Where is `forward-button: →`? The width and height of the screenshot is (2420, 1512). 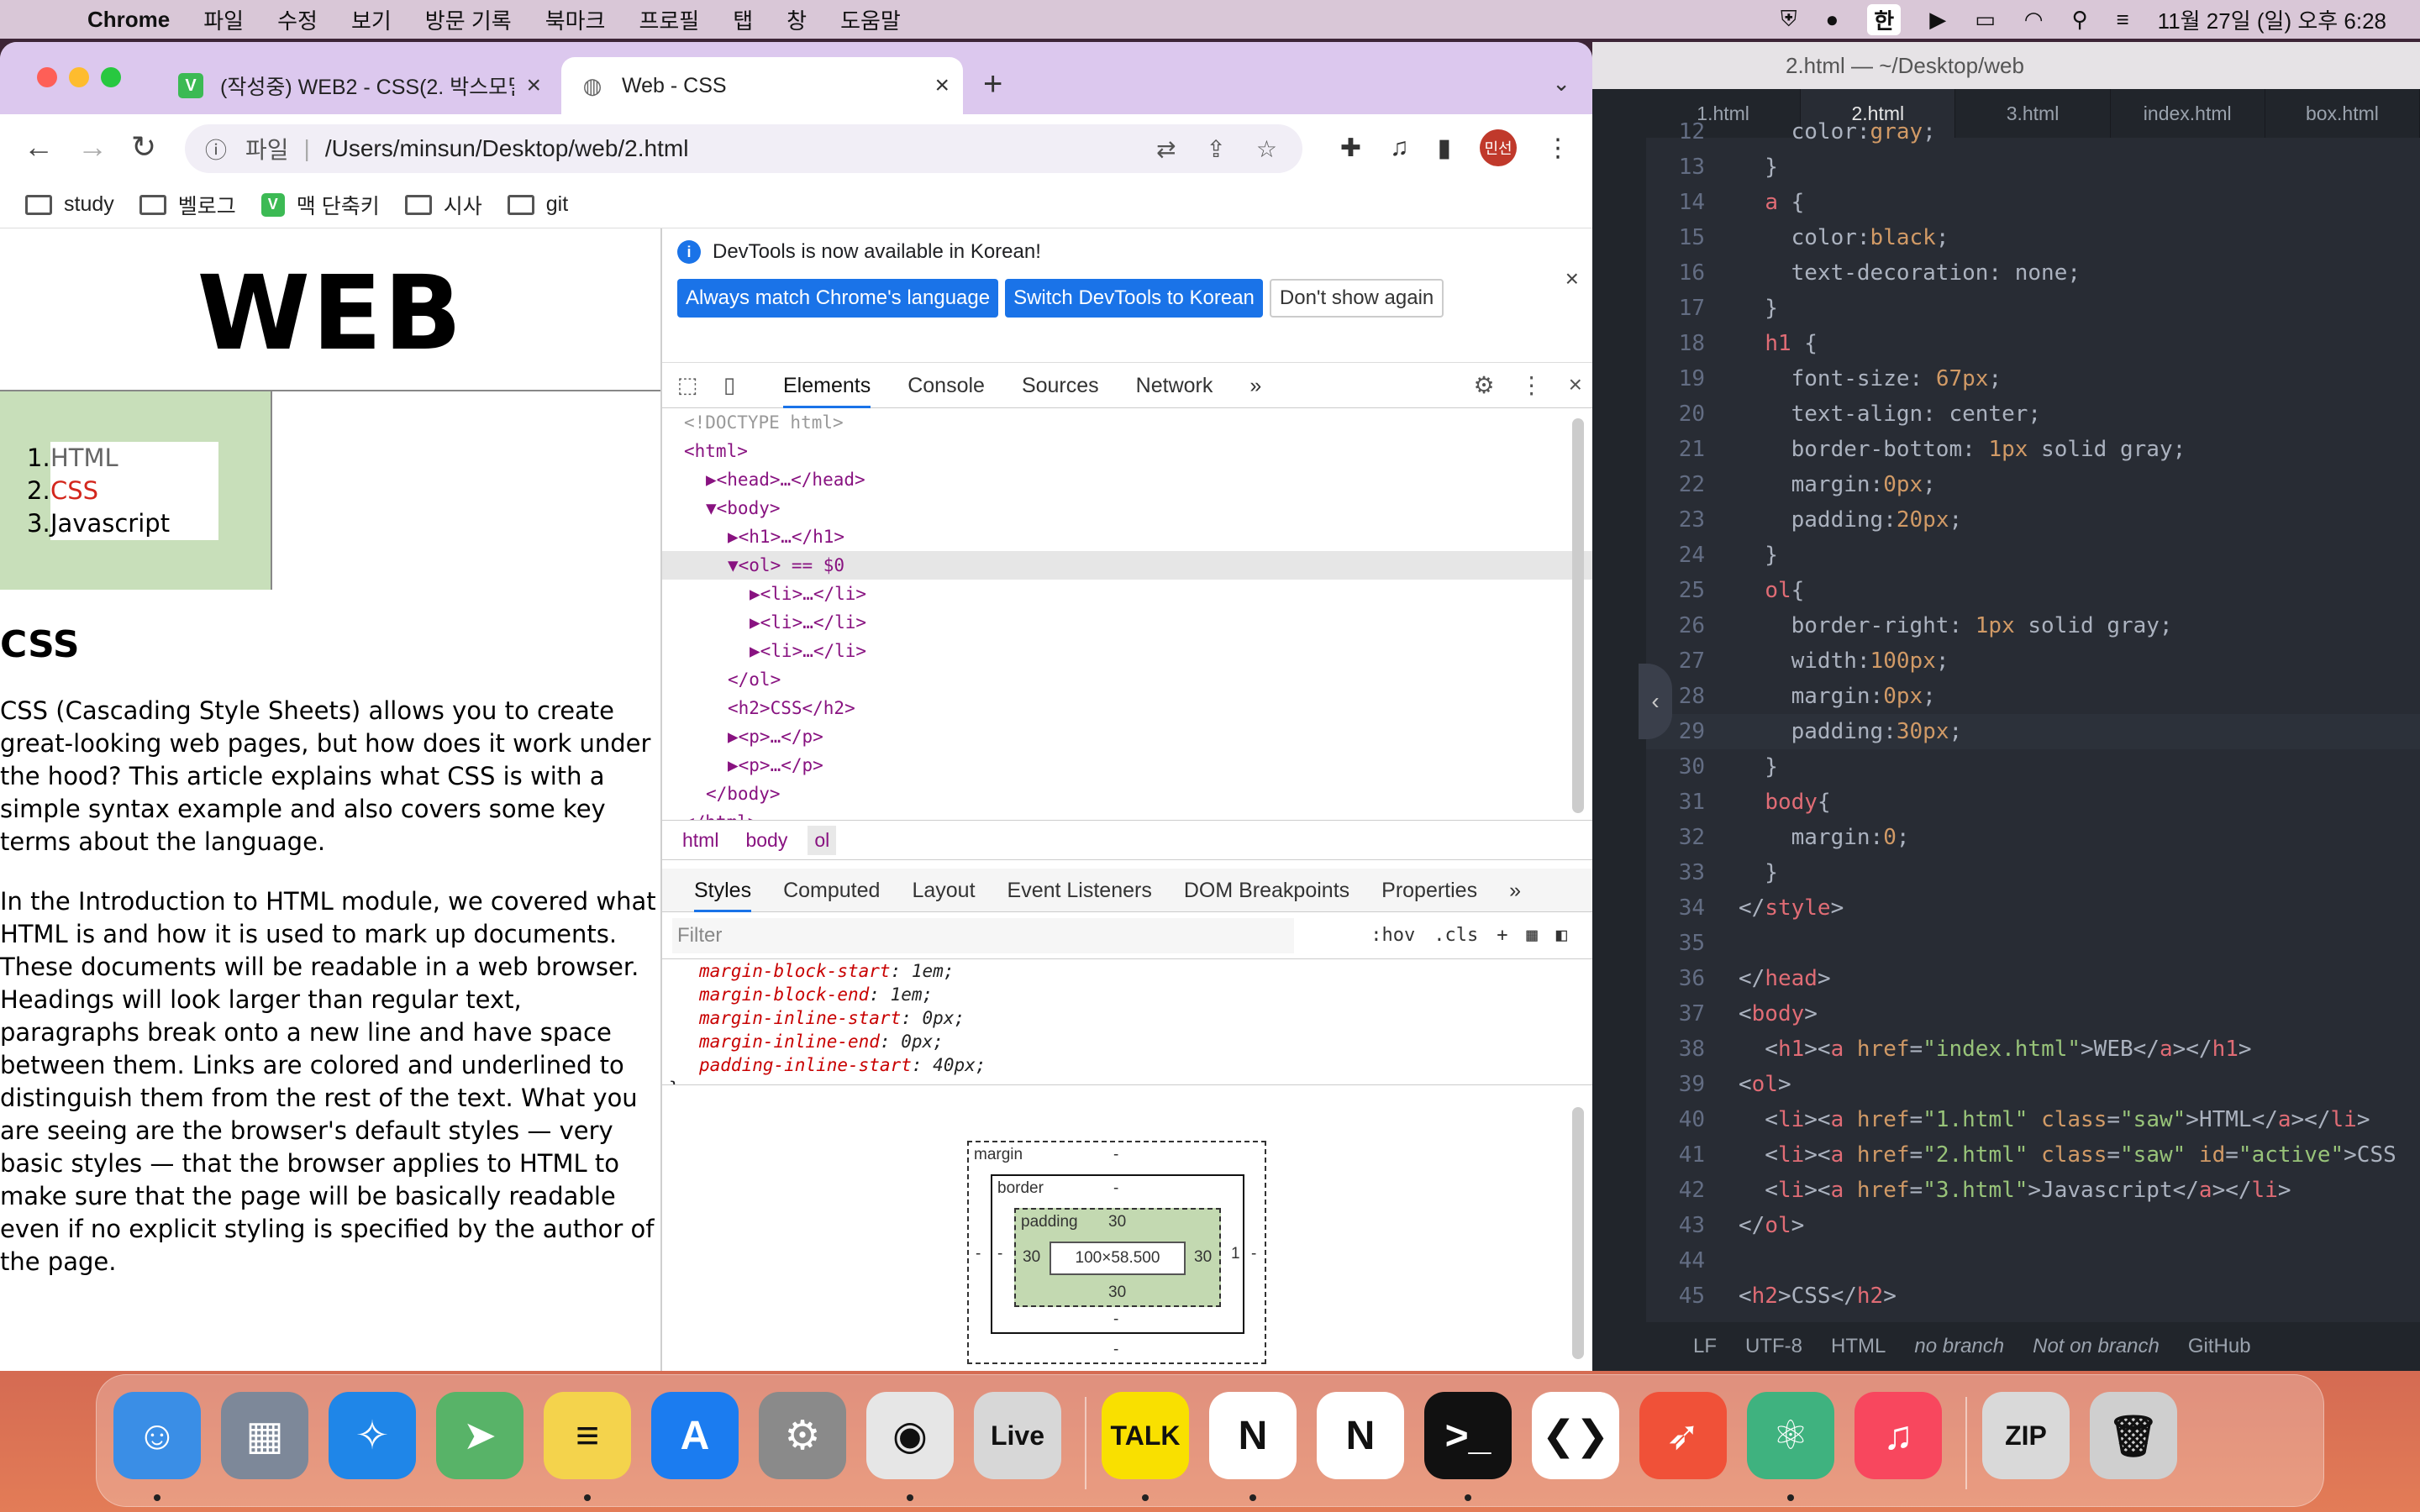 forward-button: → is located at coordinates (92, 147).